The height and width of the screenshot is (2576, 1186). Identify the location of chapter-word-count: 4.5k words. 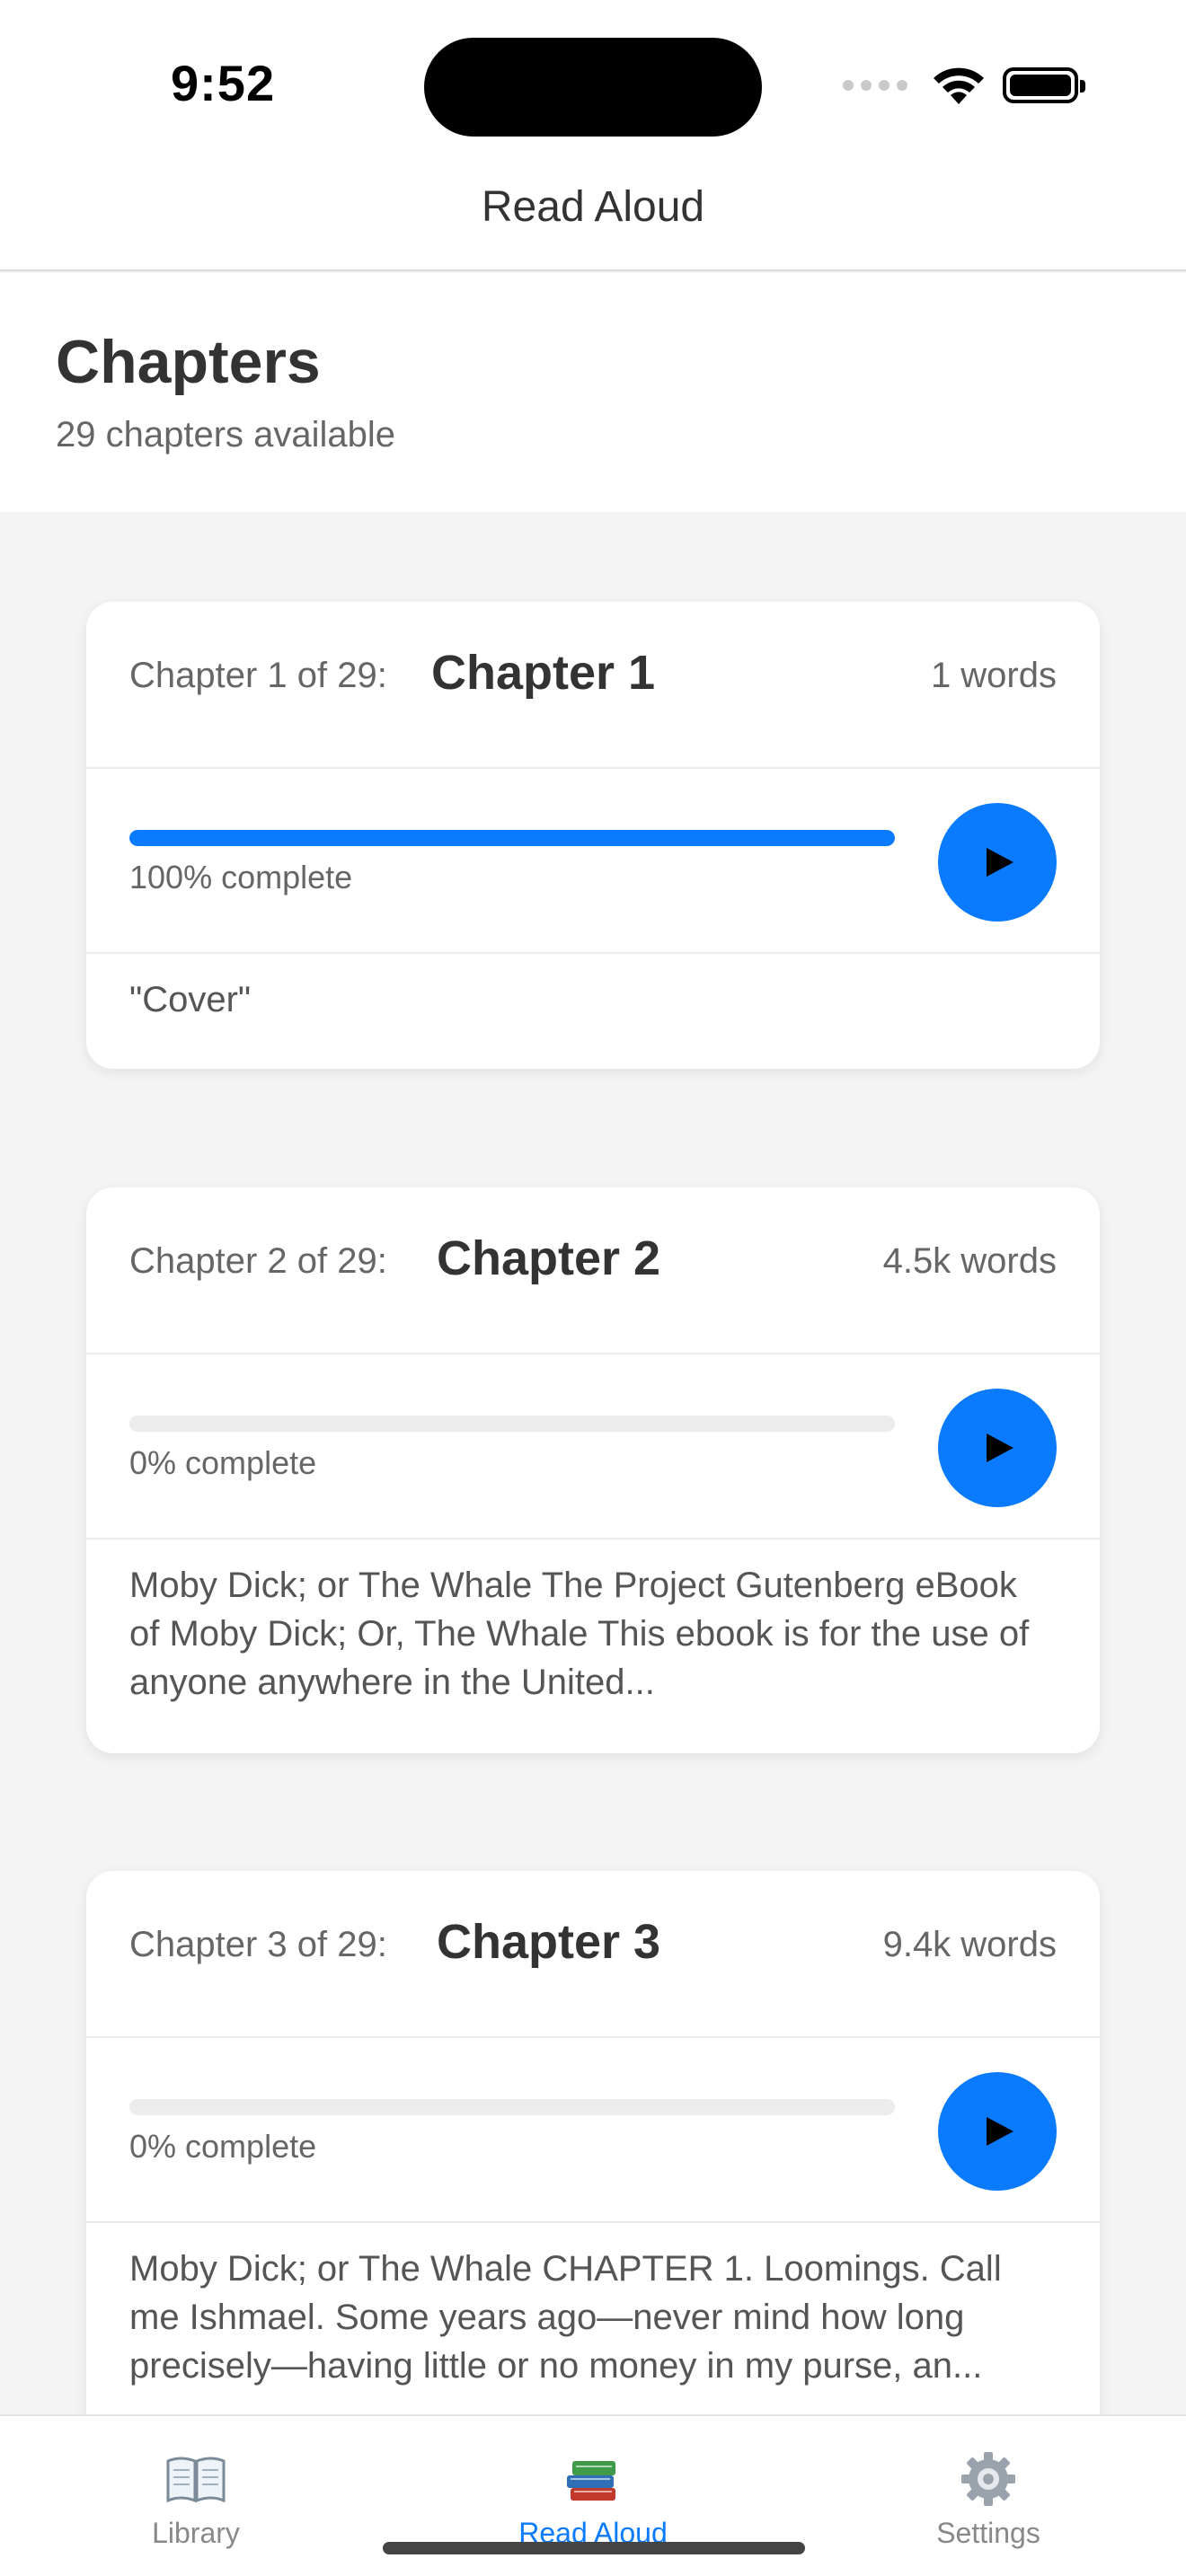
(970, 1261).